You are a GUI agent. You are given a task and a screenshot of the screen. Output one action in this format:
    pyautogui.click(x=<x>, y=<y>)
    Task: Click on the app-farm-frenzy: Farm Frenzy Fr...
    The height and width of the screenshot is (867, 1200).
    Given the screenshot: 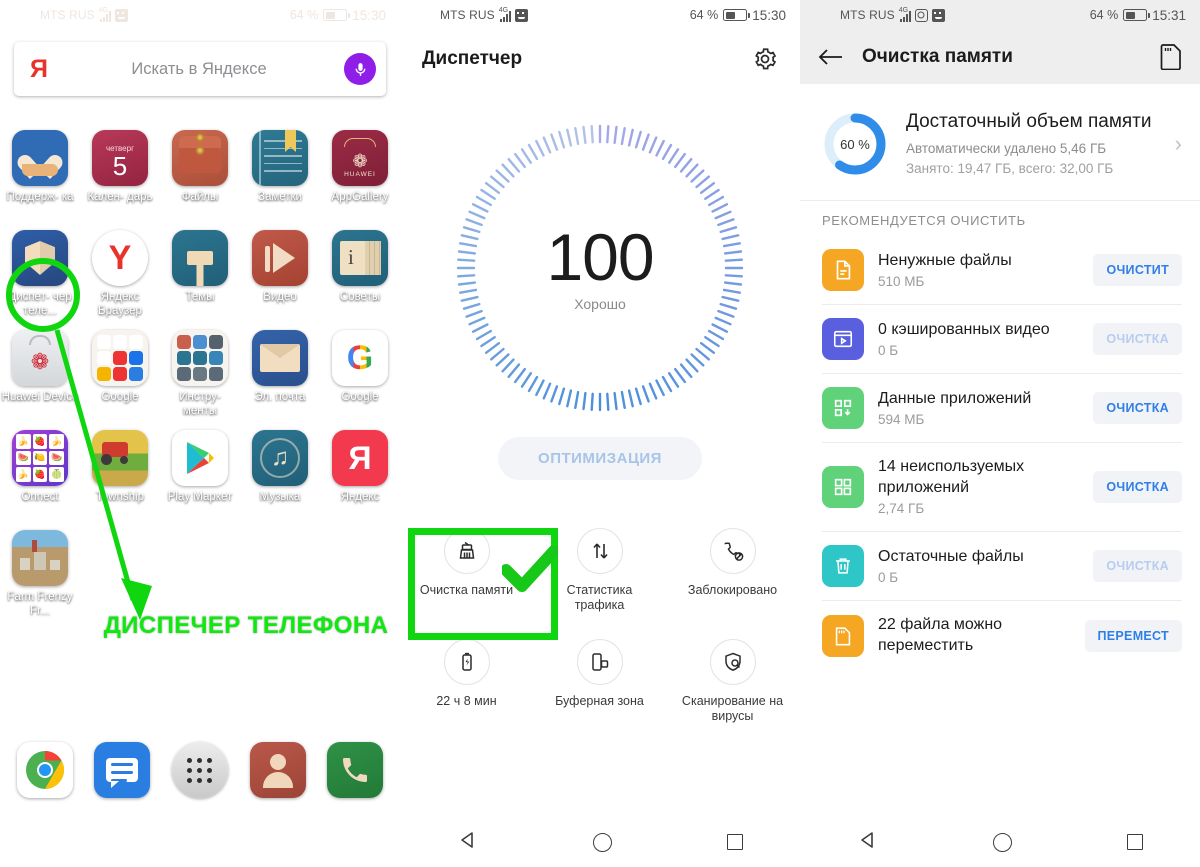 What is the action you would take?
    pyautogui.click(x=40, y=571)
    